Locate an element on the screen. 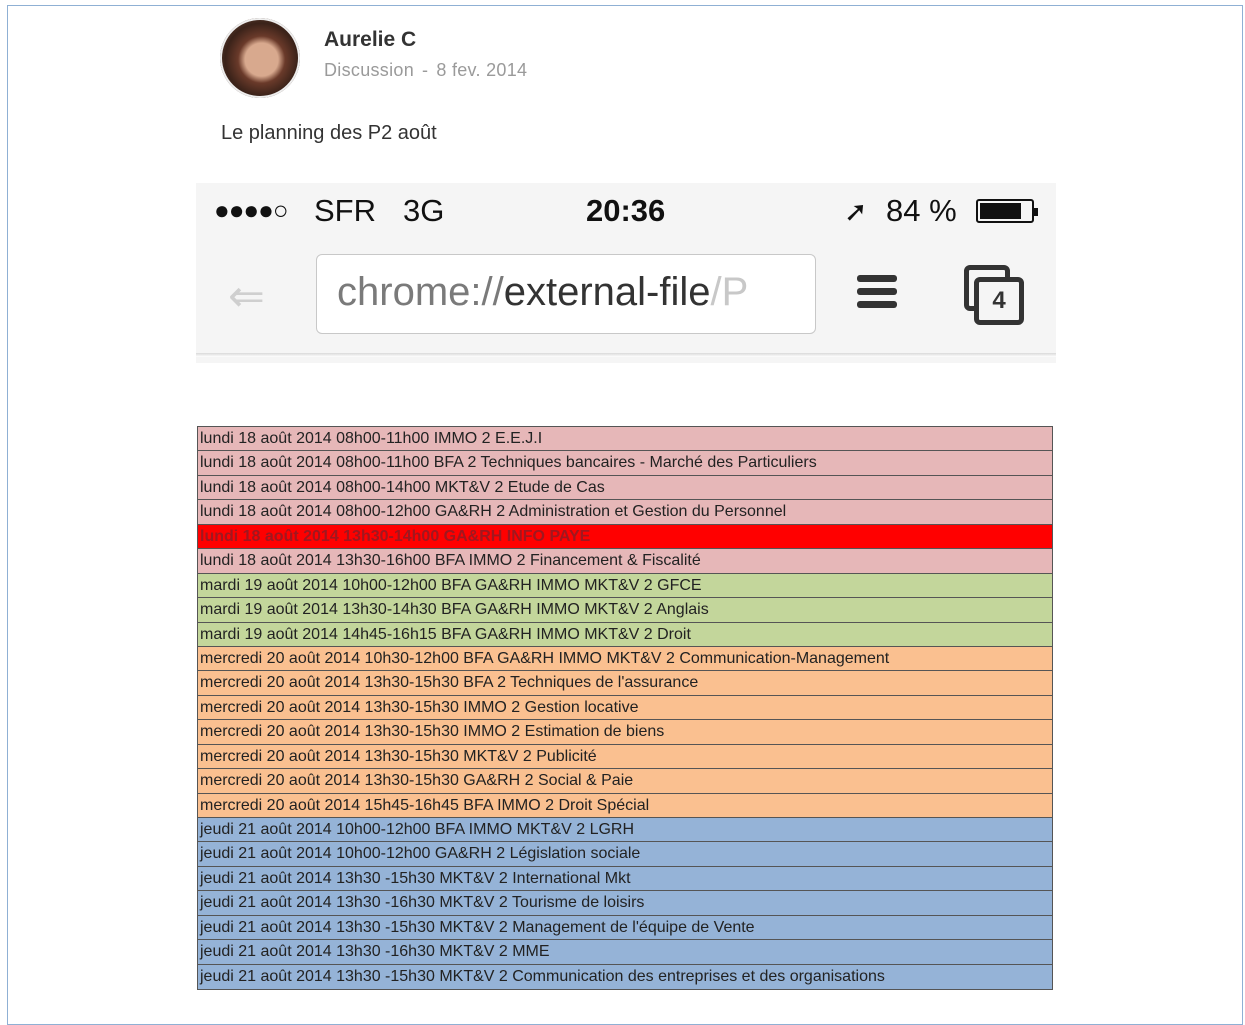  post-meta: Discussion -8 fev. 2014 is located at coordinates (425, 70).